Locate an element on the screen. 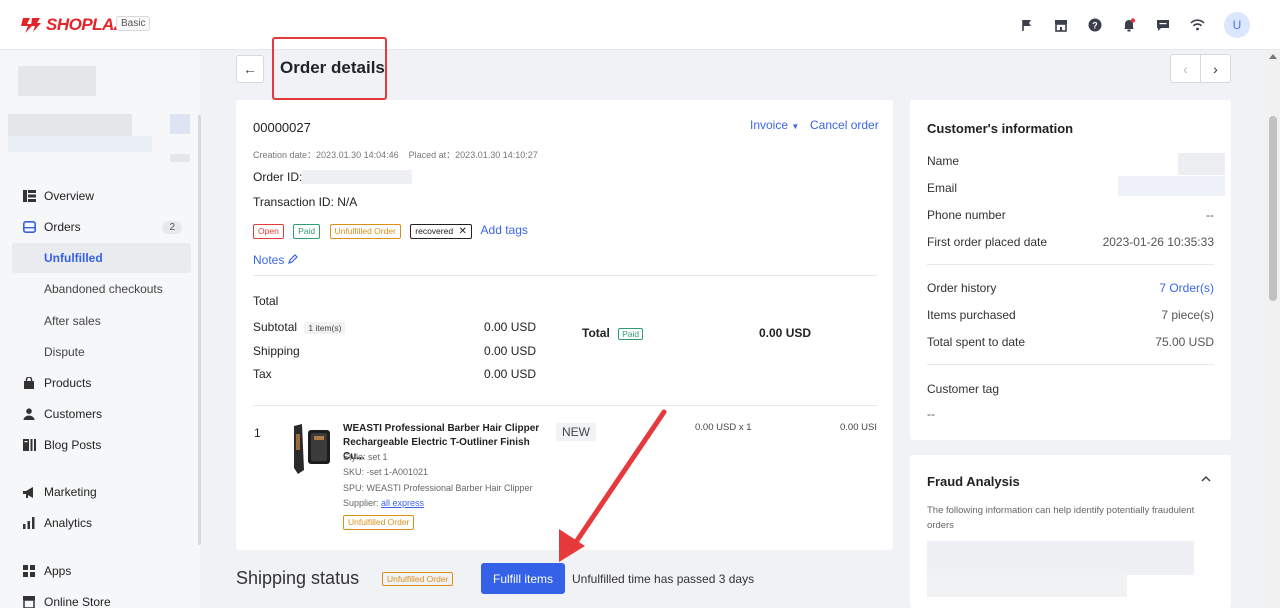 This screenshot has height=608, width=1280. avatar: U is located at coordinates (1237, 25).